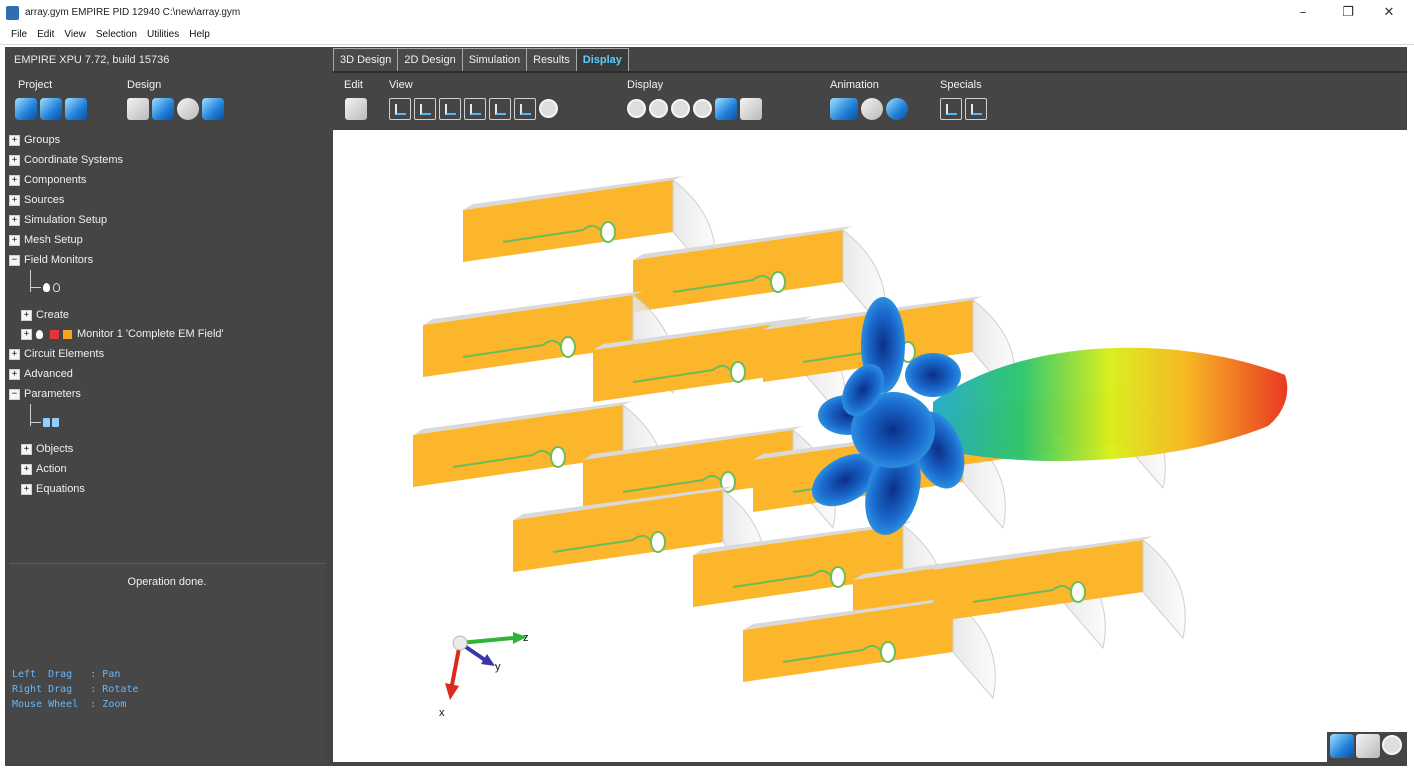  I want to click on view-xy-icon, so click(400, 109).